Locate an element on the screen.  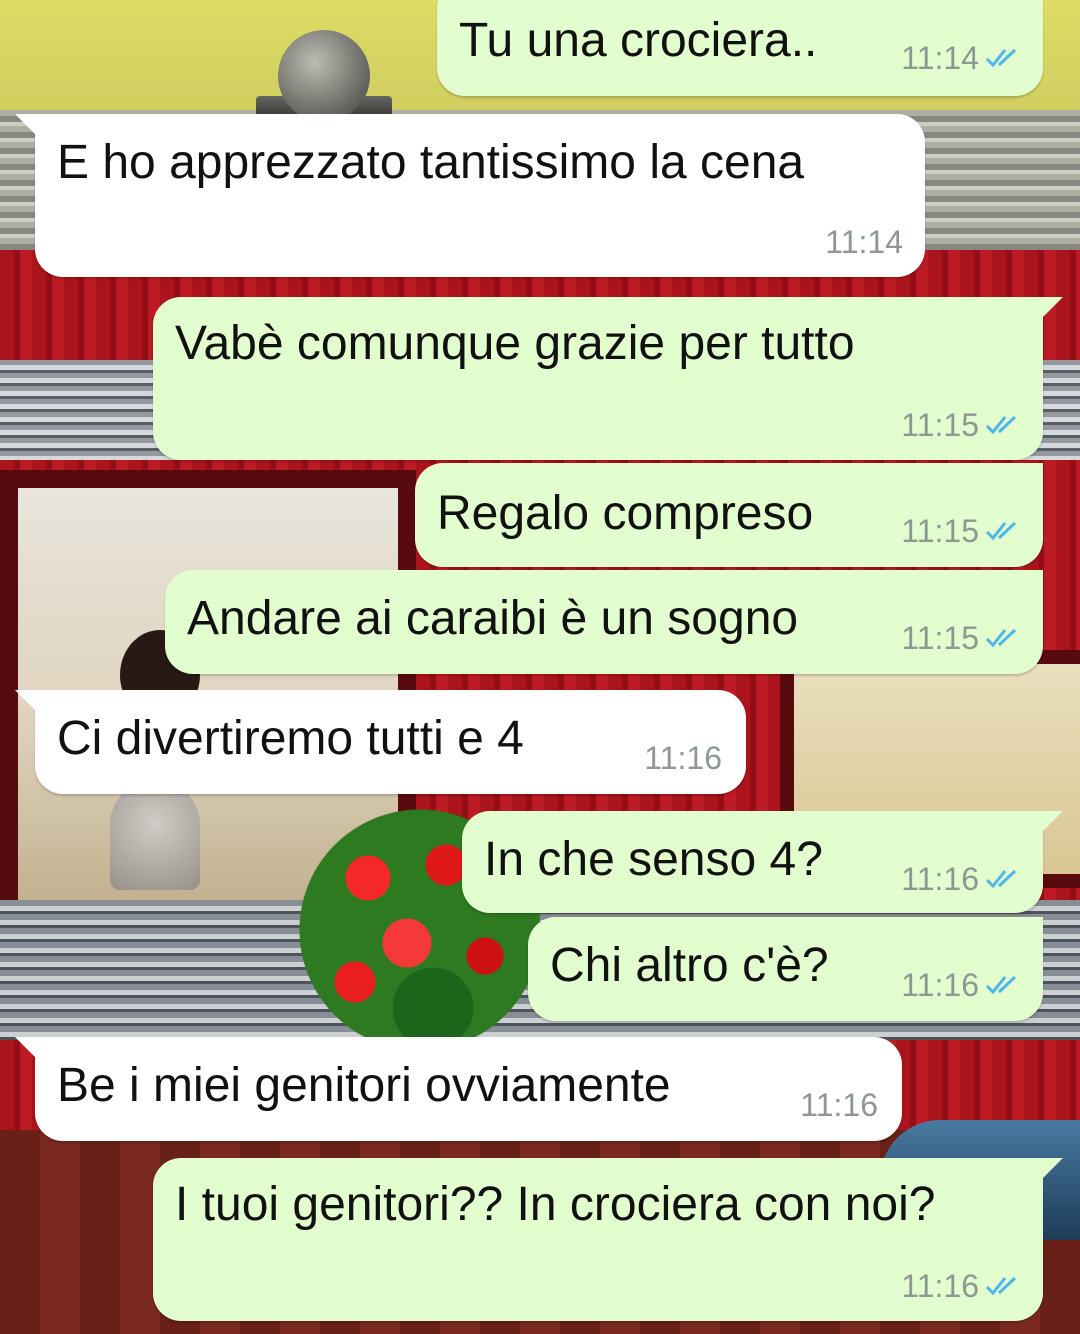
message-text: Vabè comunque grazie per tutto is located at coordinates (515, 343).